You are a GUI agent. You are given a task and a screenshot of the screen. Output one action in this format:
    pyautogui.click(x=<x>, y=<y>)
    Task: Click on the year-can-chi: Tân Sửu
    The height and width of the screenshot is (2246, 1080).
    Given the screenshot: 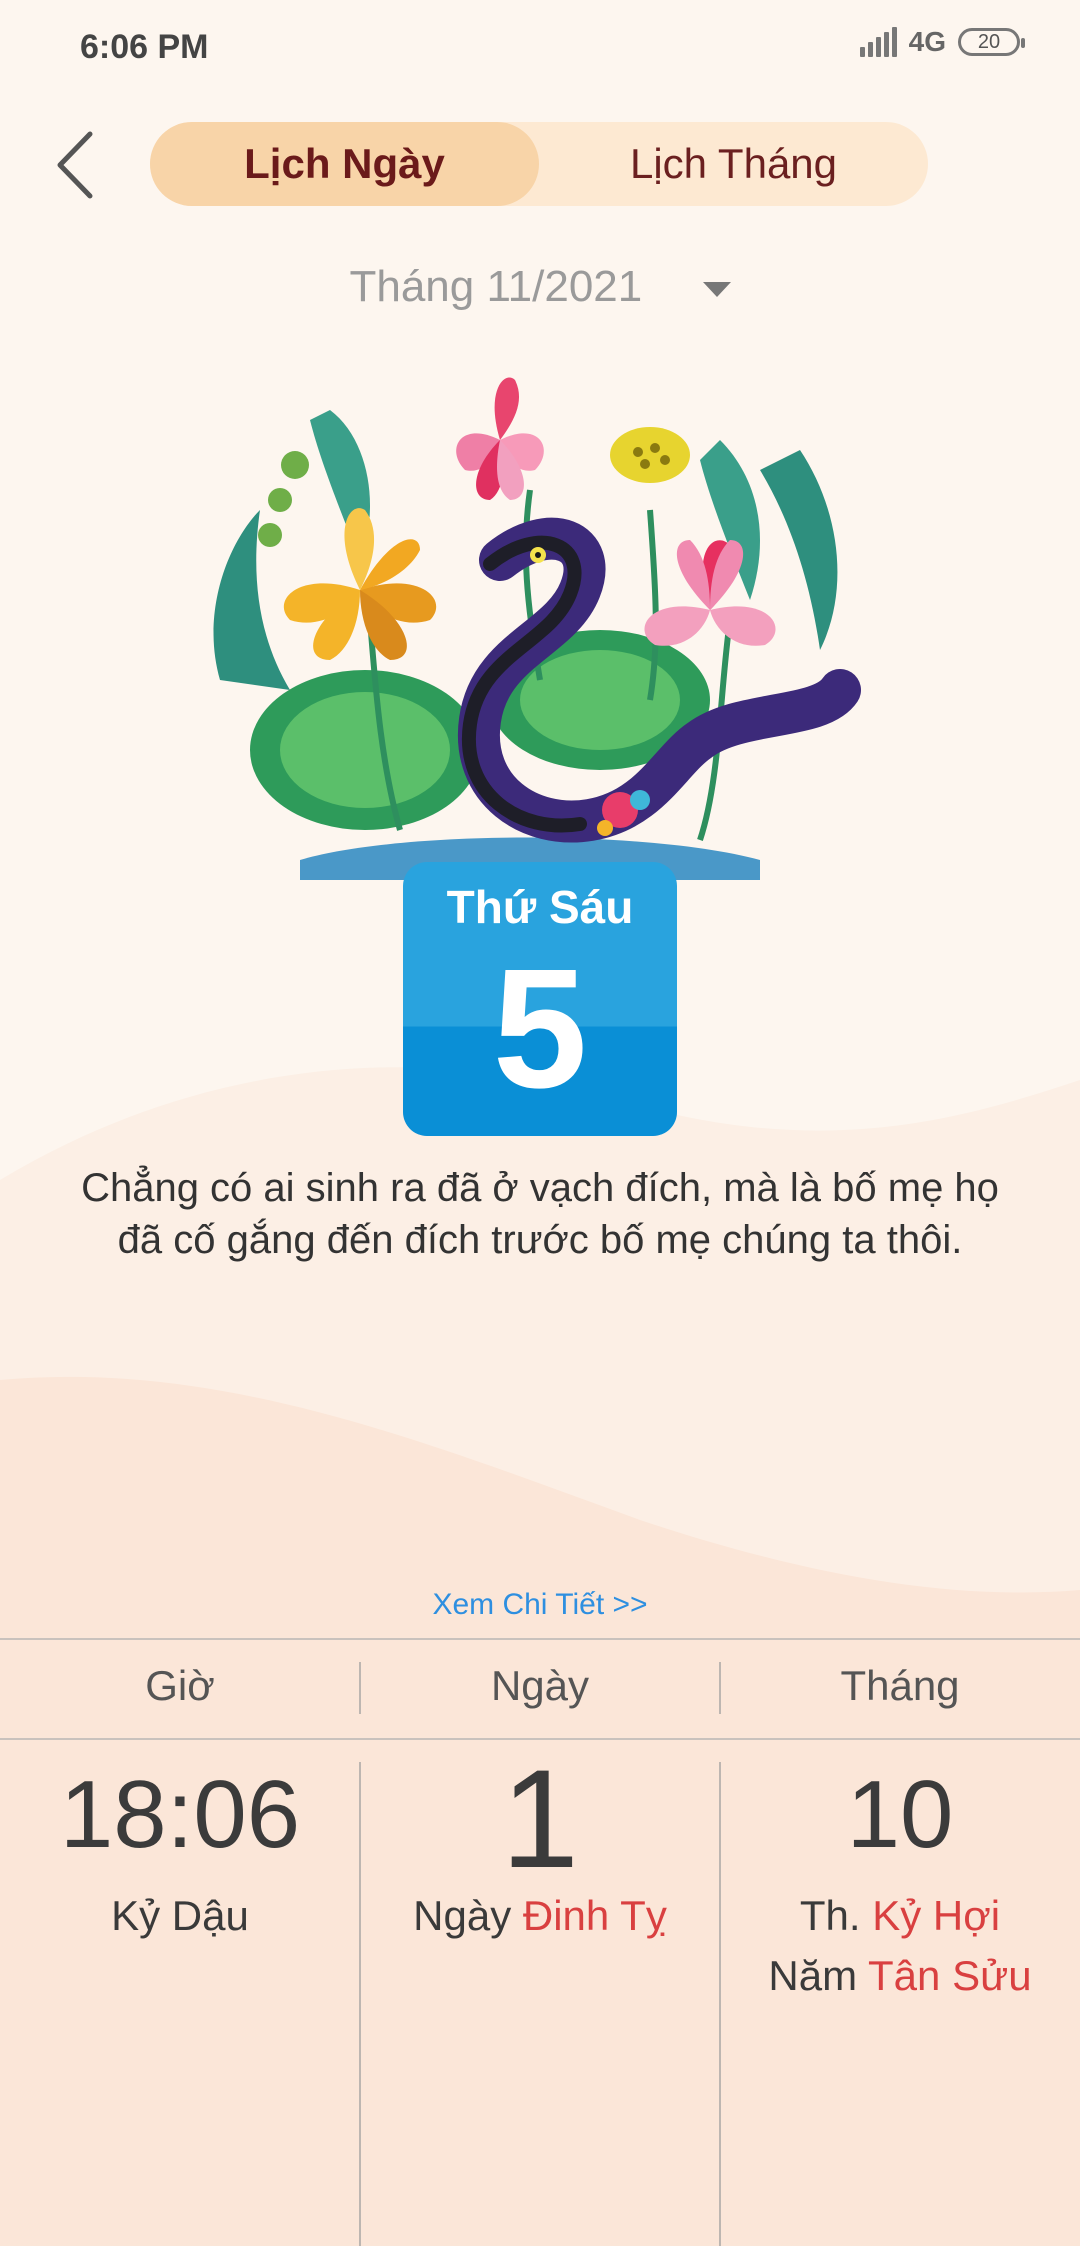 What is the action you would take?
    pyautogui.click(x=950, y=1975)
    